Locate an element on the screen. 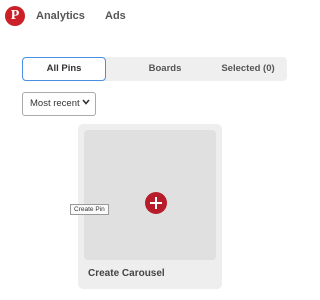  pin-filter-tabs: All Pins Boards Selected (0) is located at coordinates (154, 69).